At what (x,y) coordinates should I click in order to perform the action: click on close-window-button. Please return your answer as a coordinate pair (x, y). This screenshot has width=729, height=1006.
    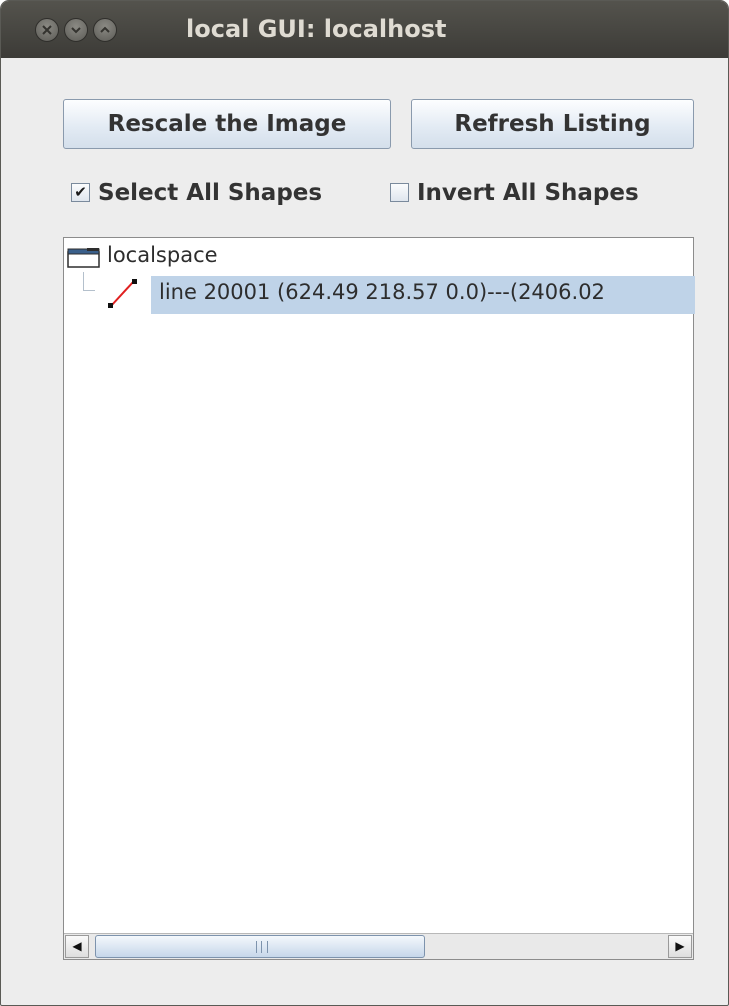
    Looking at the image, I should click on (47, 30).